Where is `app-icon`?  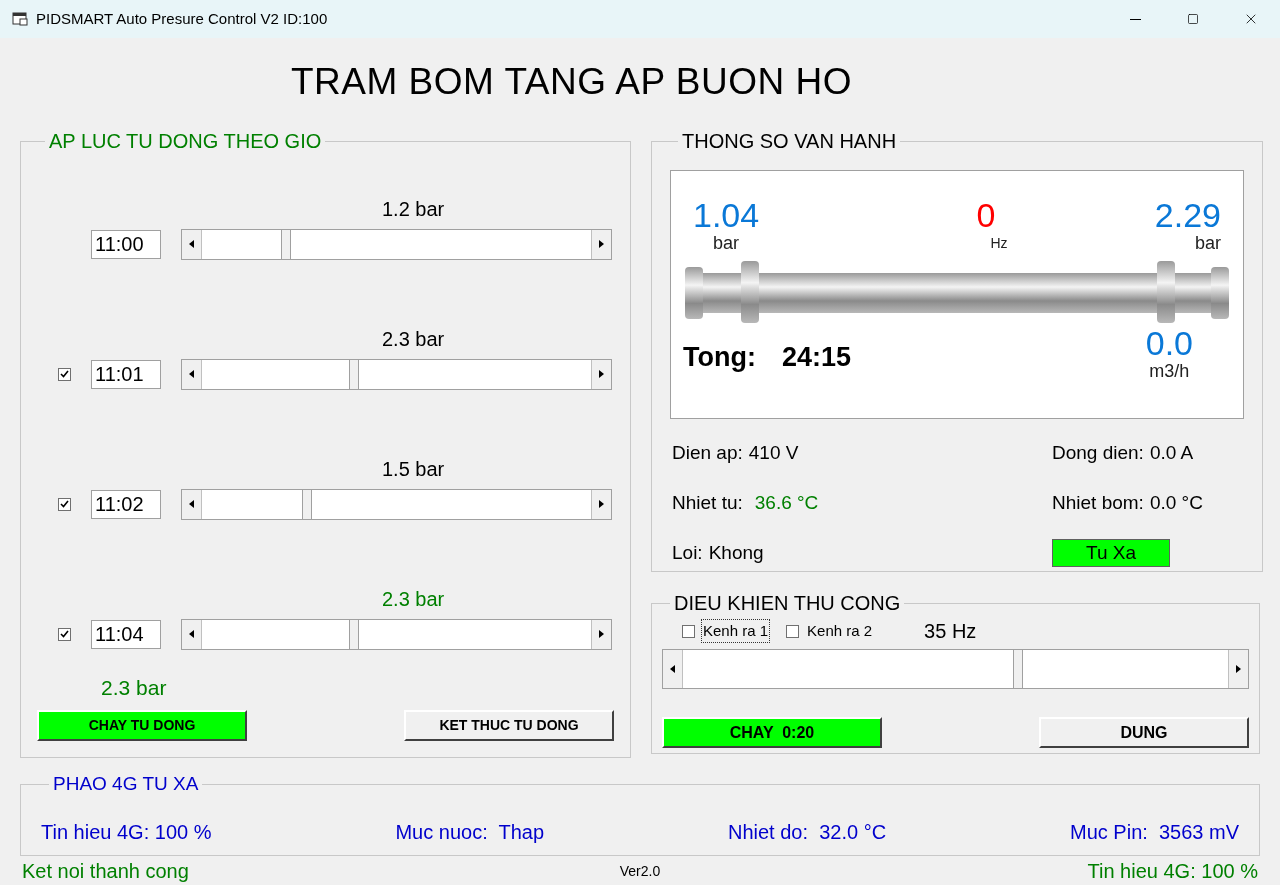 app-icon is located at coordinates (20, 19).